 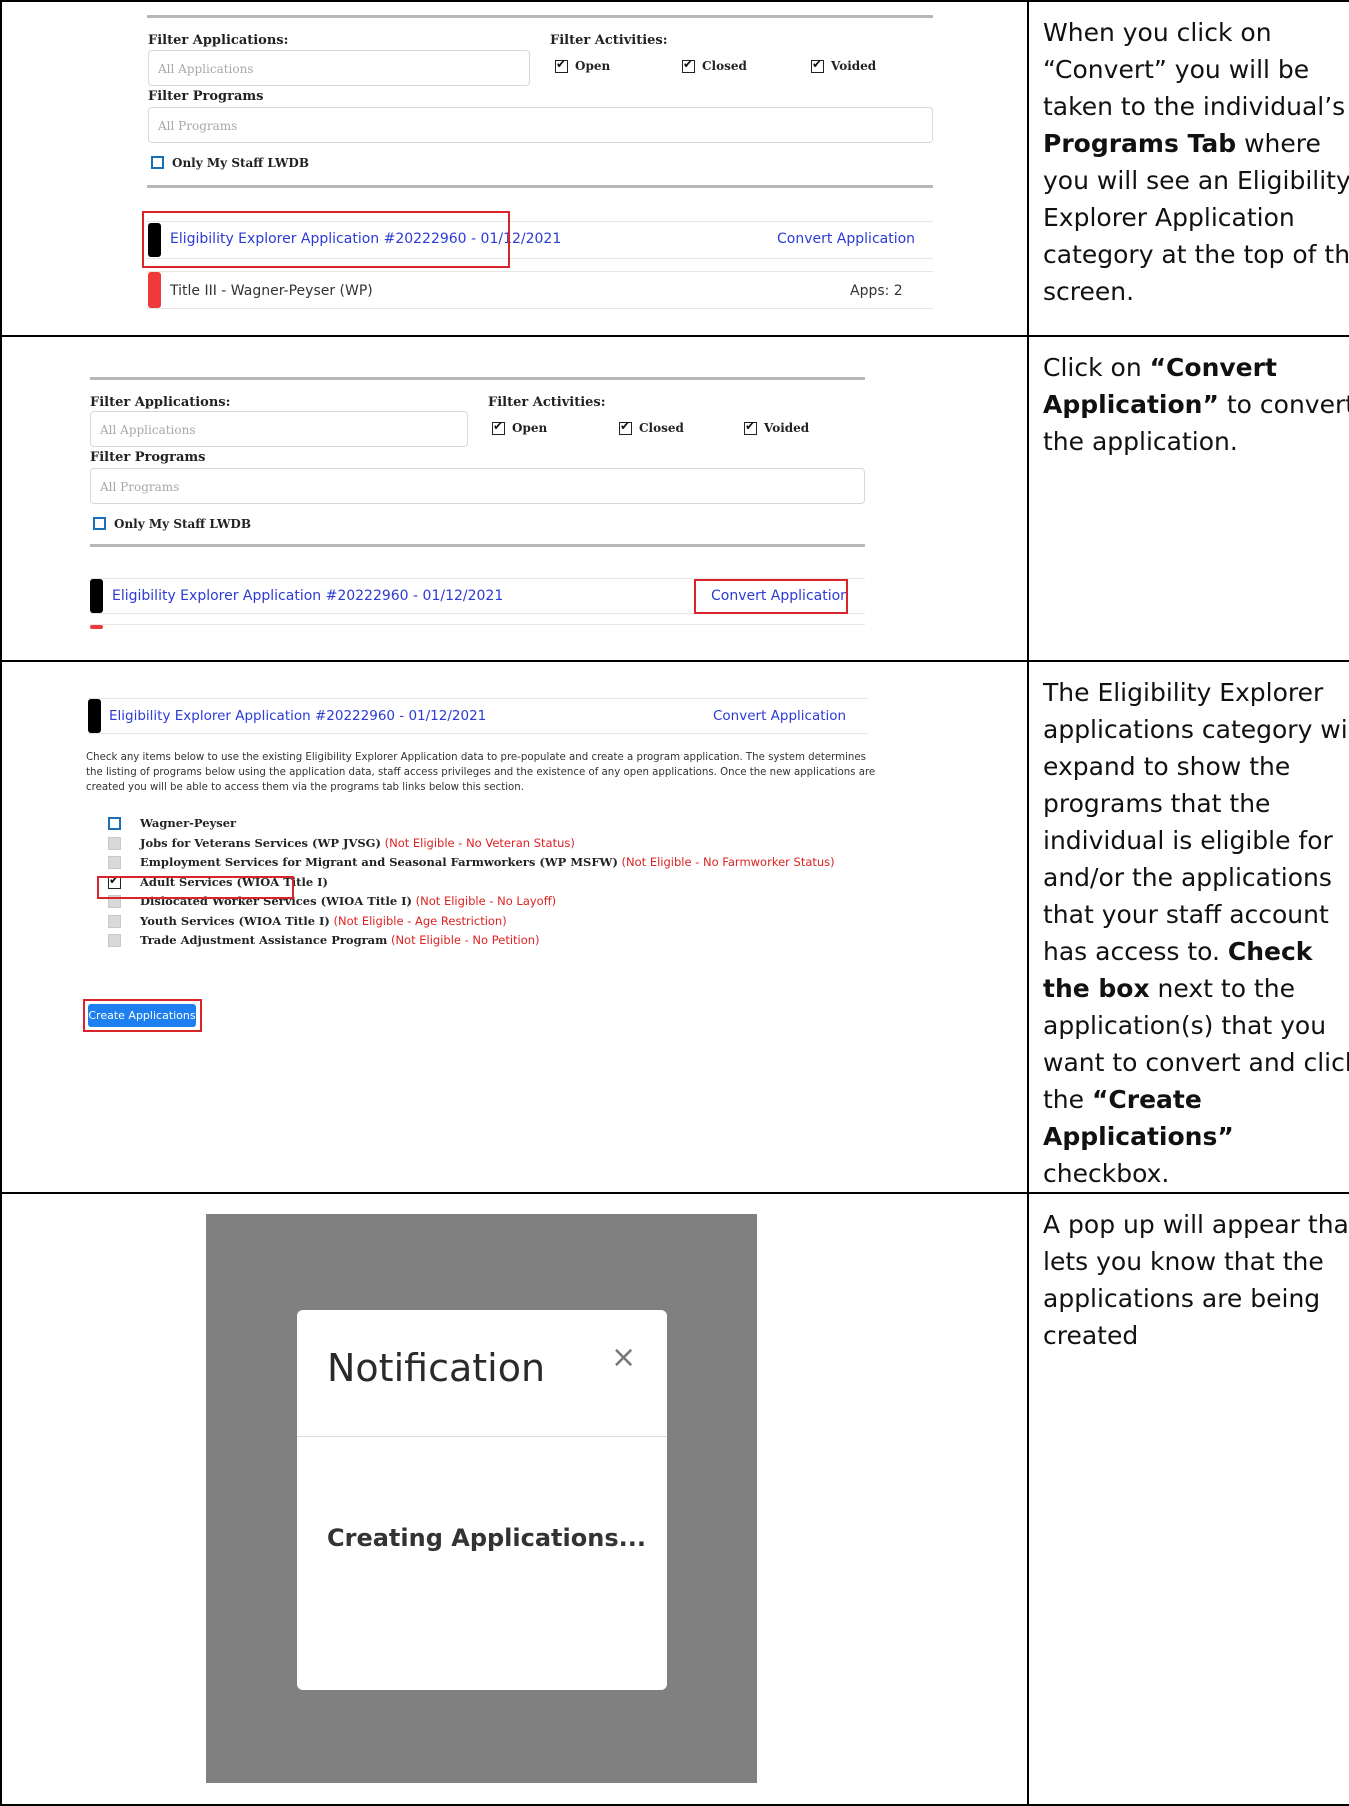 I want to click on eligibility-note: (Not Eligible - Age Restriction), so click(x=418, y=920).